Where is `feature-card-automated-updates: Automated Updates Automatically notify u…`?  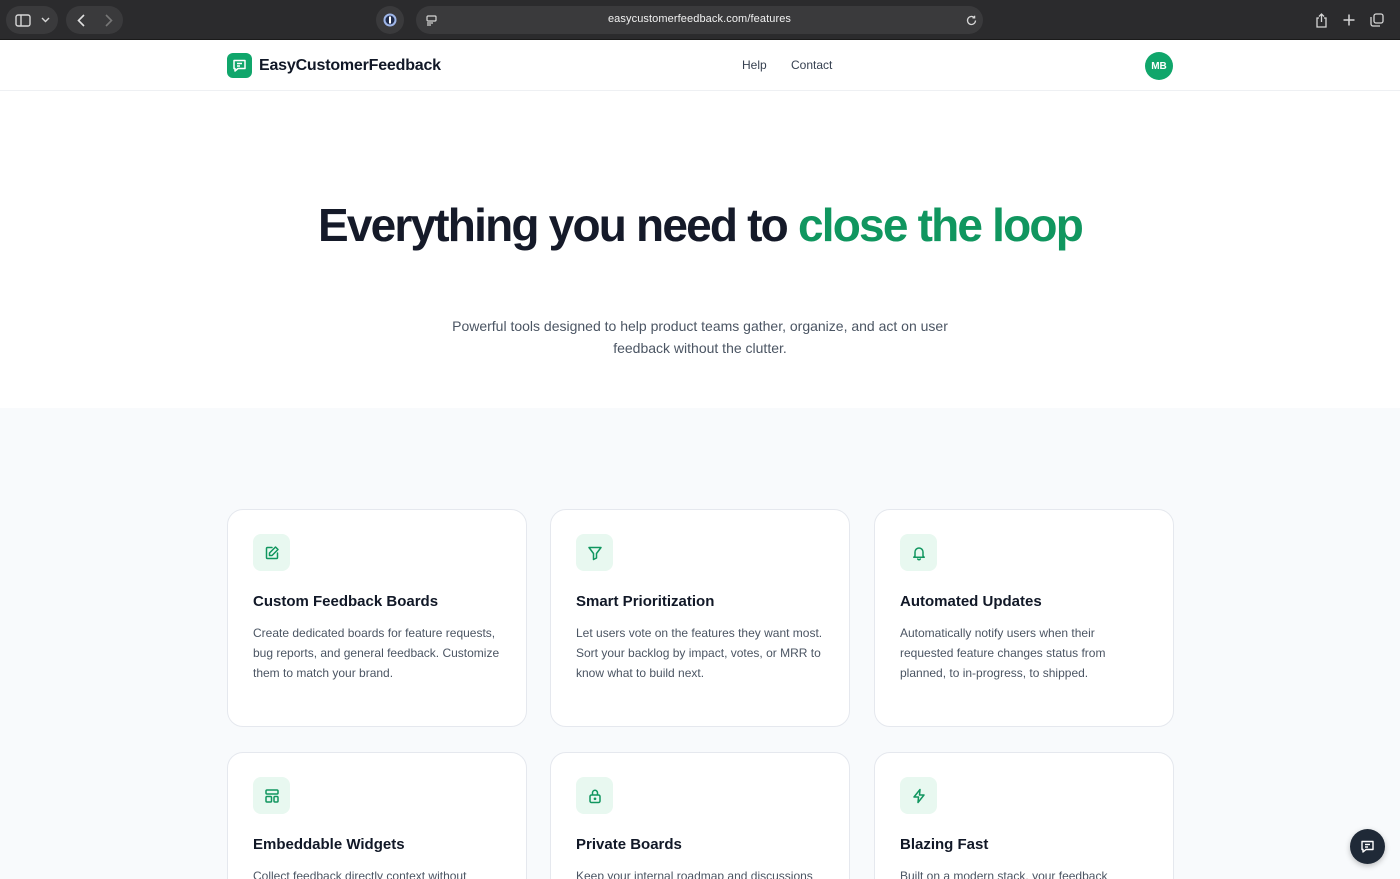 feature-card-automated-updates: Automated Updates Automatically notify u… is located at coordinates (1024, 618).